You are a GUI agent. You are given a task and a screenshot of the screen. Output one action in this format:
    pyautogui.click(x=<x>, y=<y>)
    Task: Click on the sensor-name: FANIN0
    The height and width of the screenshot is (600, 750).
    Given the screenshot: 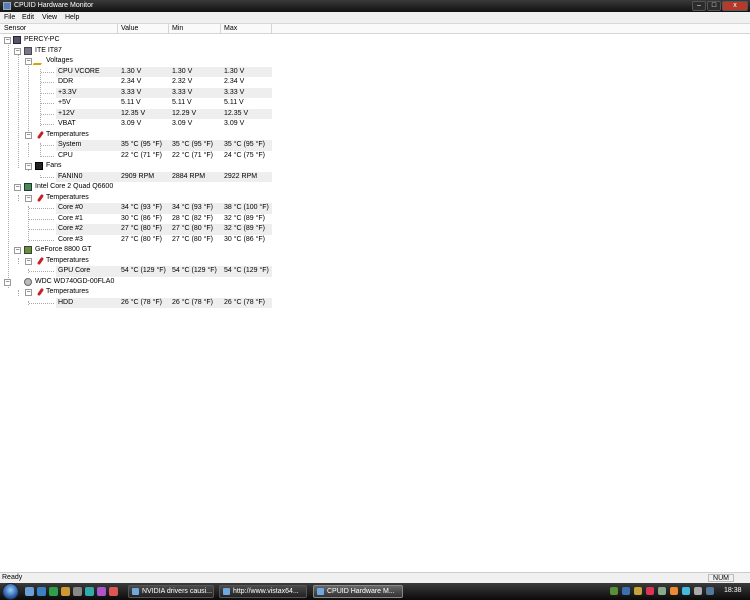 What is the action you would take?
    pyautogui.click(x=70, y=176)
    